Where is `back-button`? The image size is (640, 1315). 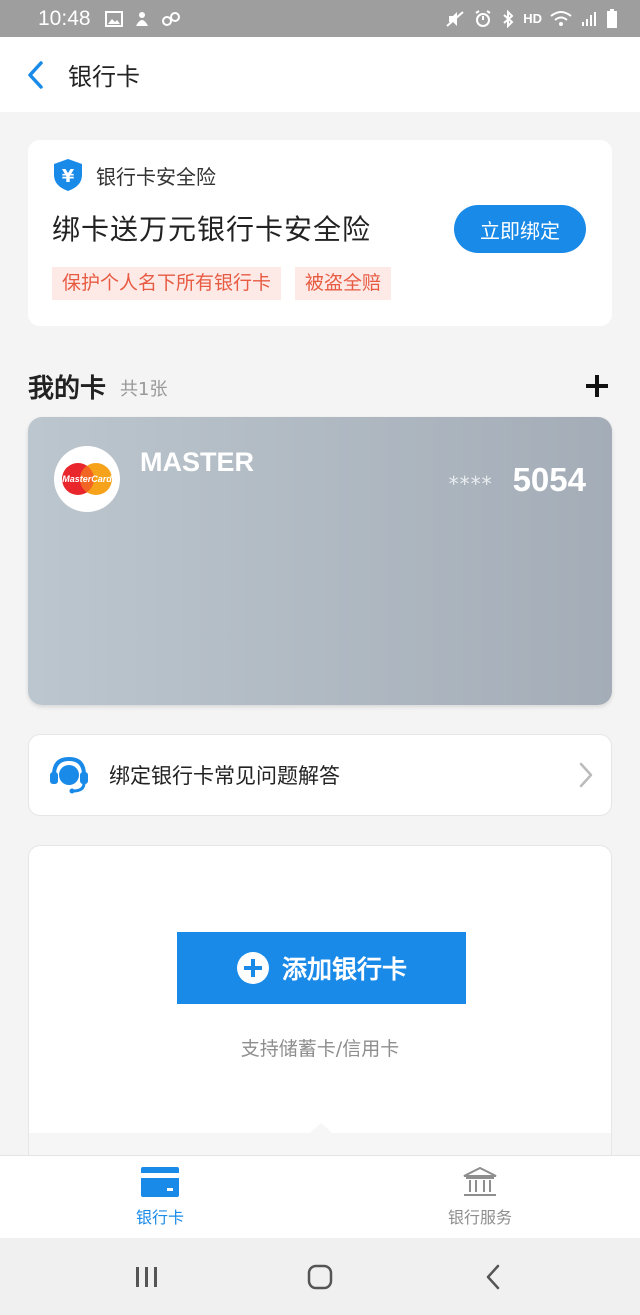
back-button is located at coordinates (35, 74).